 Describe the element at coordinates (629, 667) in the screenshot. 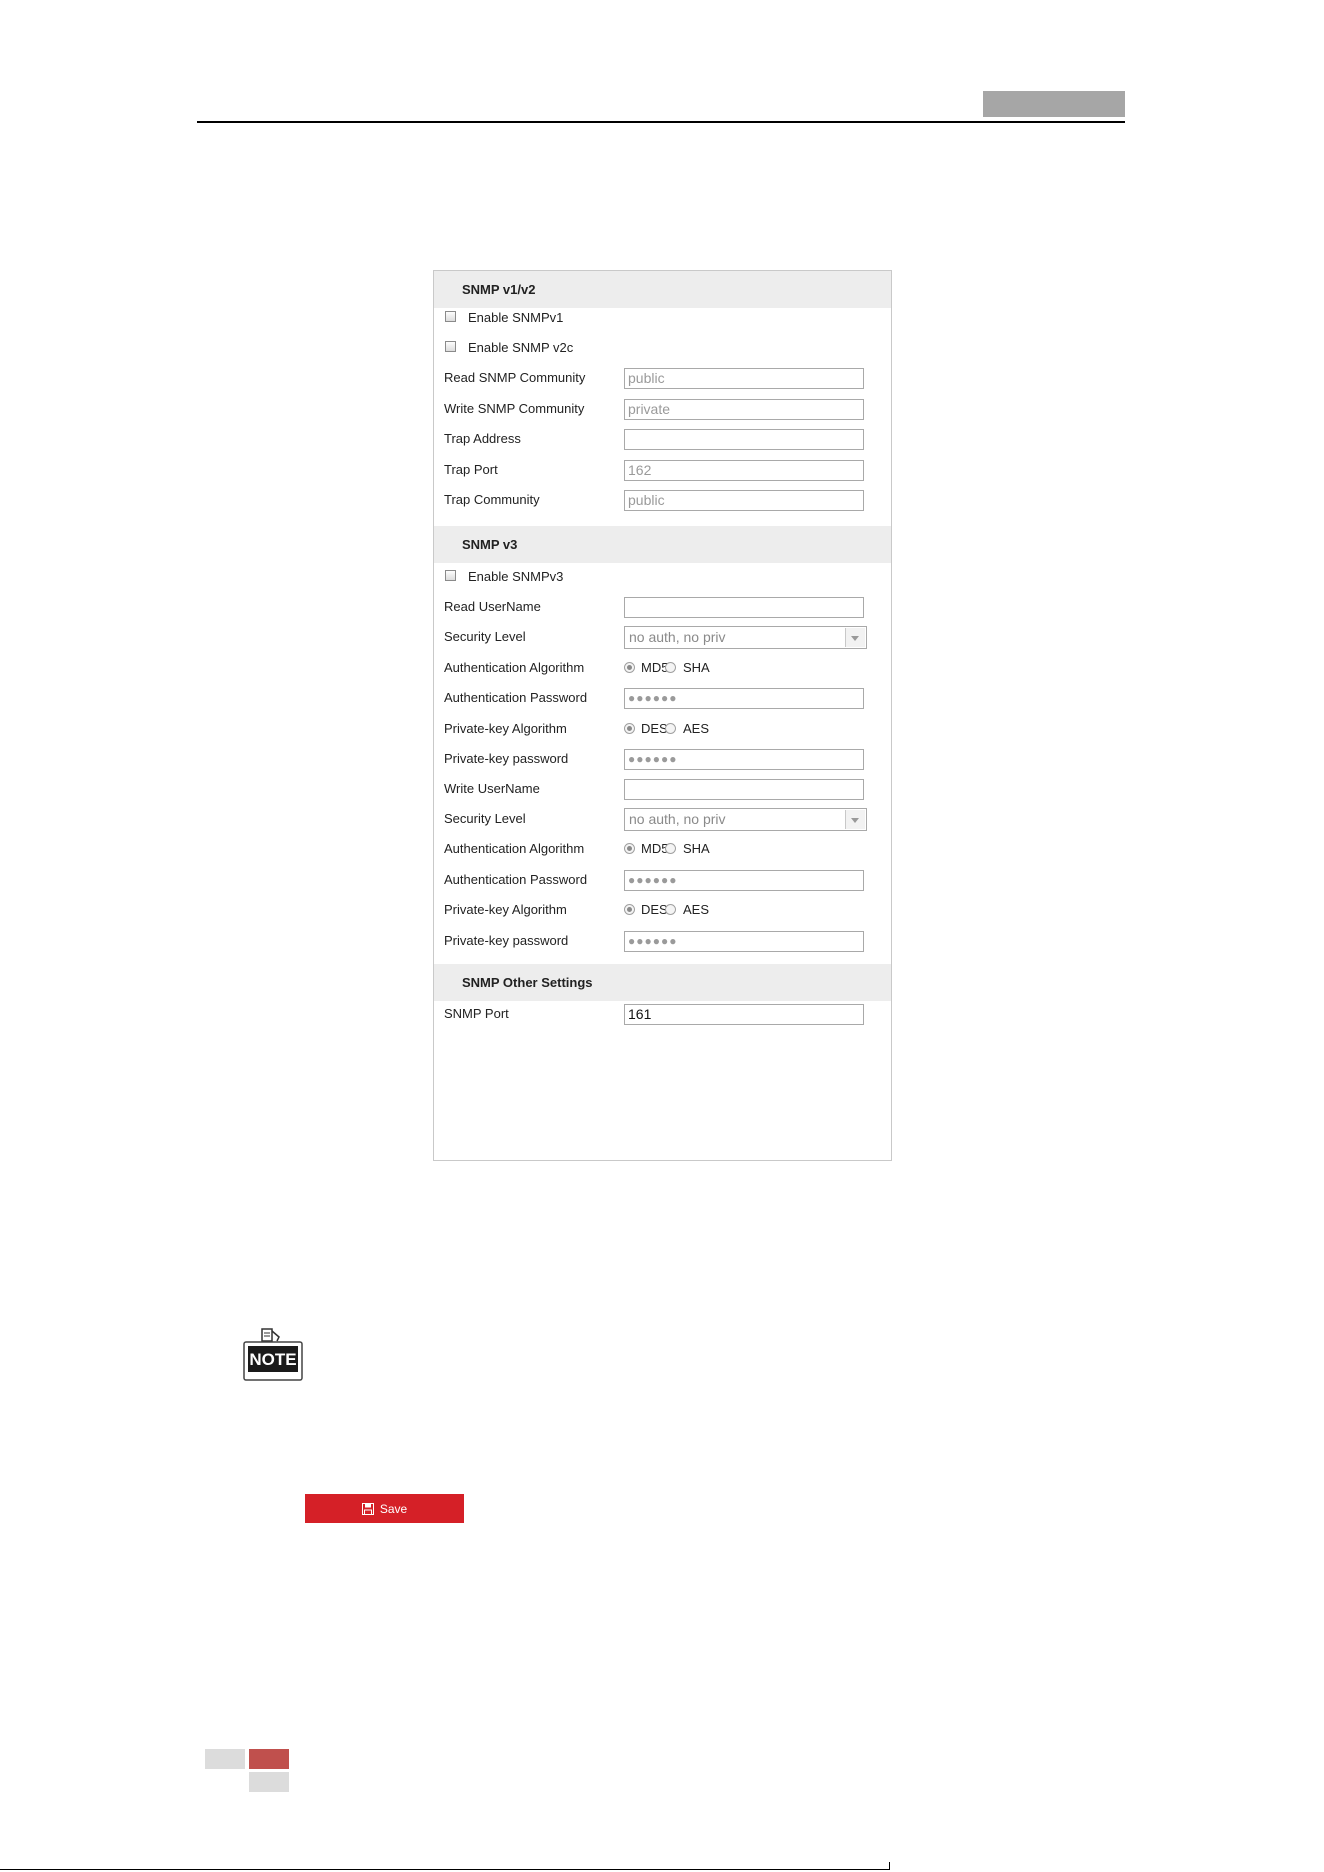

I see `read-auth-md5-radio` at that location.